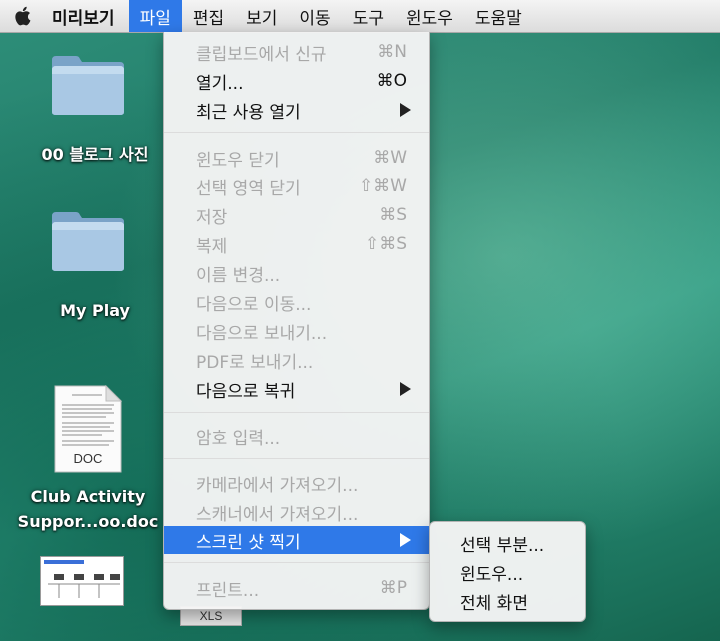  I want to click on menu-item-shortcut: ⌘W, so click(390, 158).